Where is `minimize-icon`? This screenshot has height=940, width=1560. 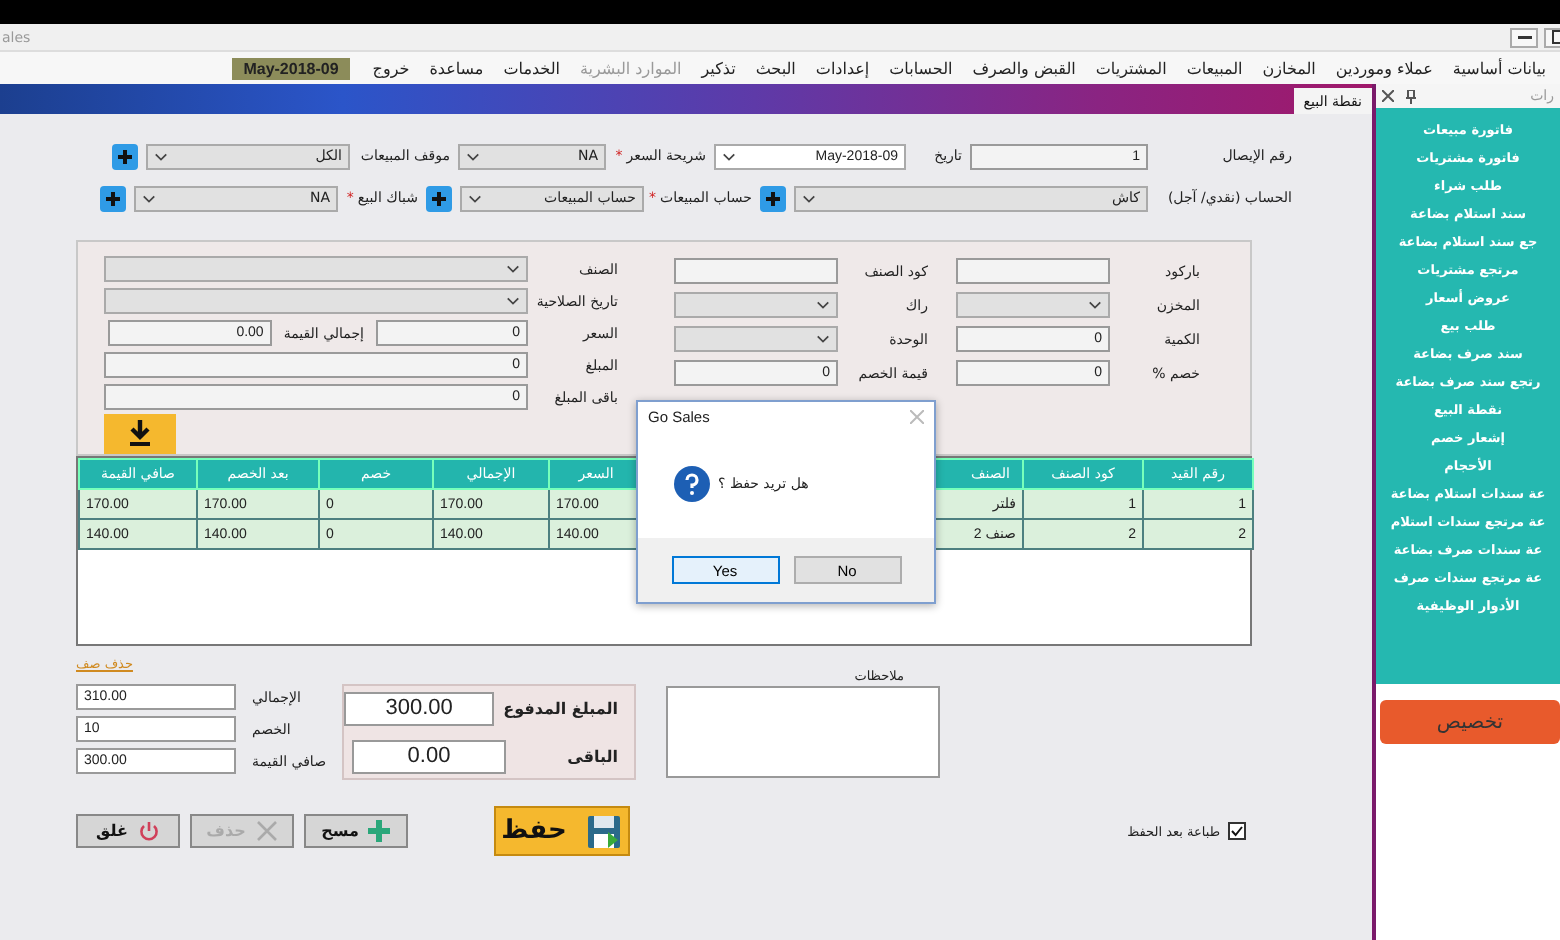
minimize-icon is located at coordinates (1524, 37).